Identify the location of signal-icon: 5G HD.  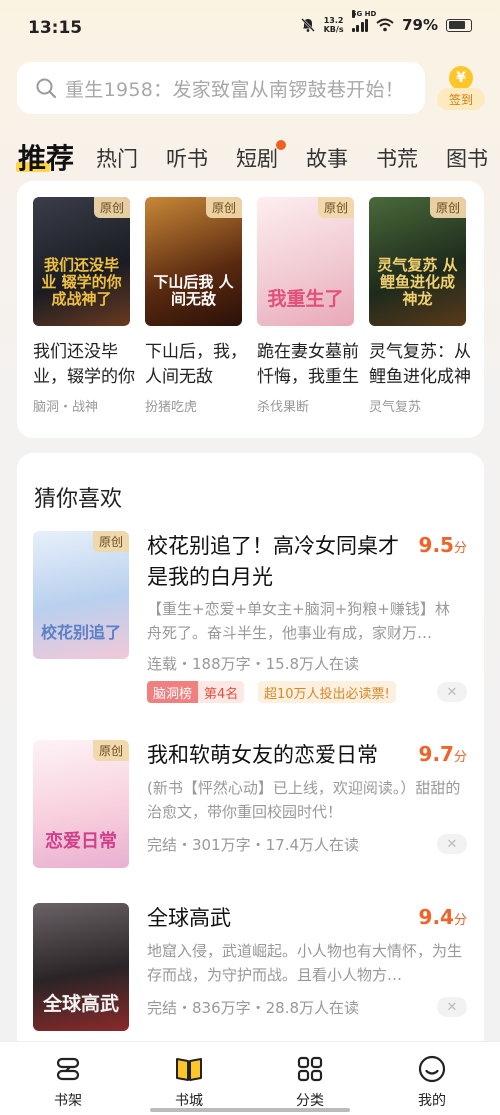
(363, 21).